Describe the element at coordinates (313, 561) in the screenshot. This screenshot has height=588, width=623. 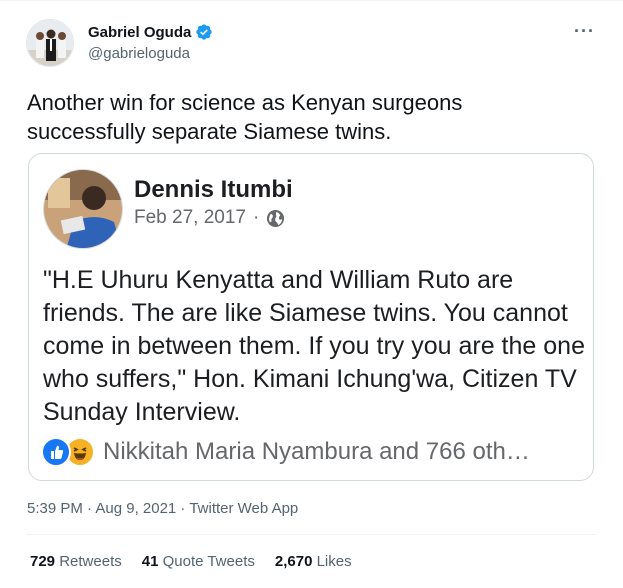
I see `likes-stat: 2,670 Likes` at that location.